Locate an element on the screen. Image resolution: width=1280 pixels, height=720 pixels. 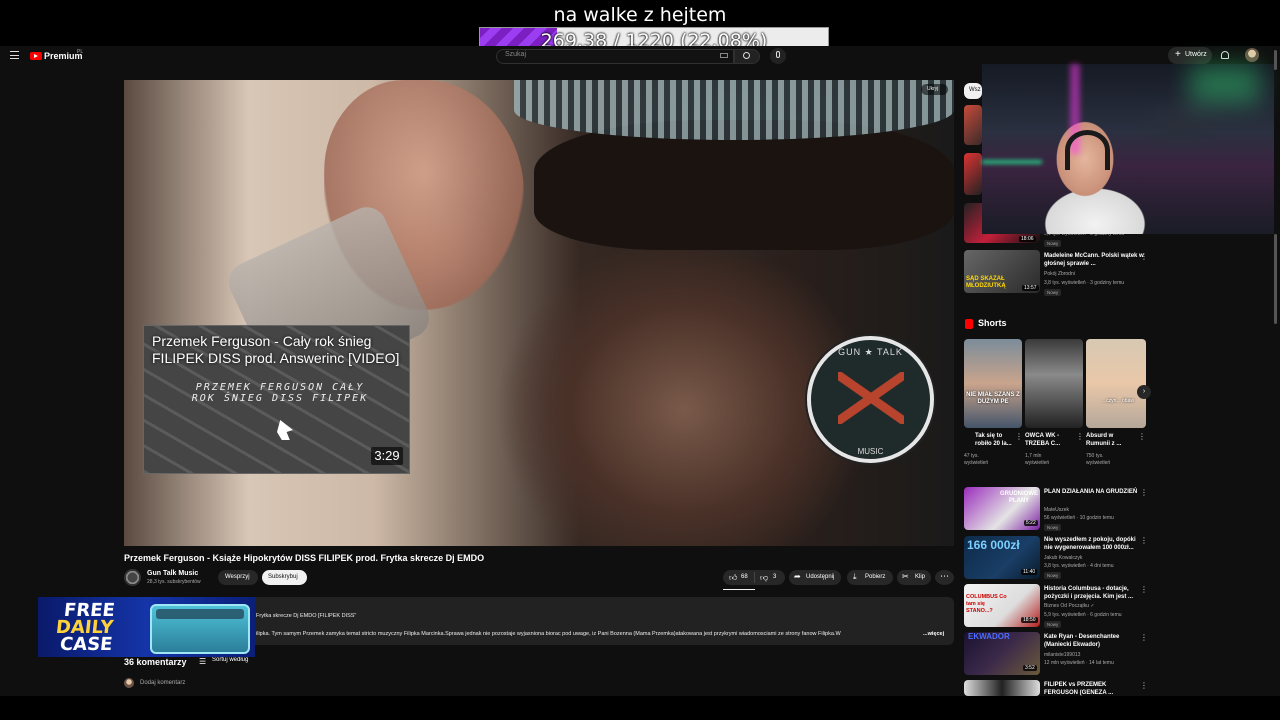
scissors-icon: ✂ is located at coordinates (905, 576).